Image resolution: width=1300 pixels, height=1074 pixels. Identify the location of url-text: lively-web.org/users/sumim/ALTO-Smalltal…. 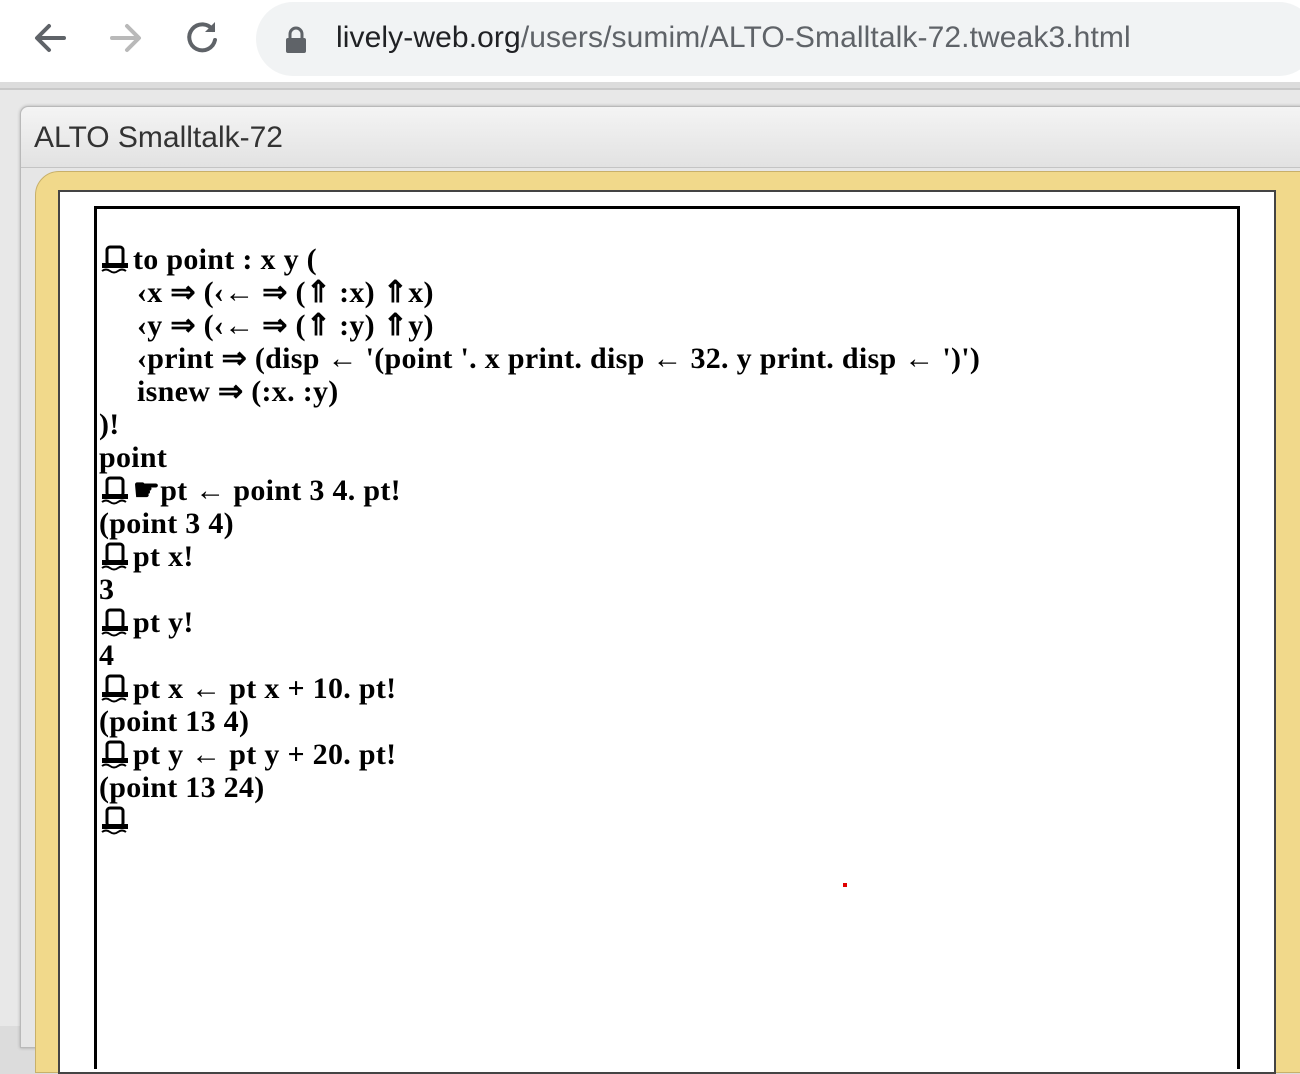
(733, 38).